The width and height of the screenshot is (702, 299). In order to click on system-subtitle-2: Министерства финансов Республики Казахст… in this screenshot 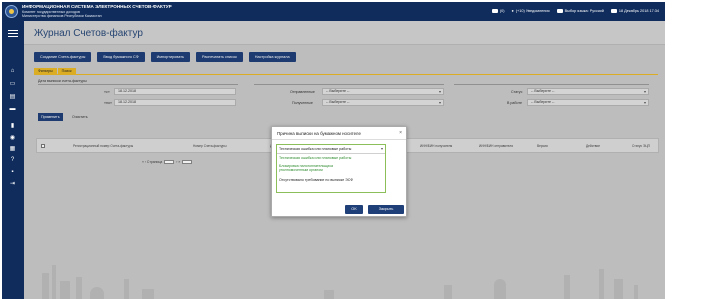, I will do `click(62, 16)`.